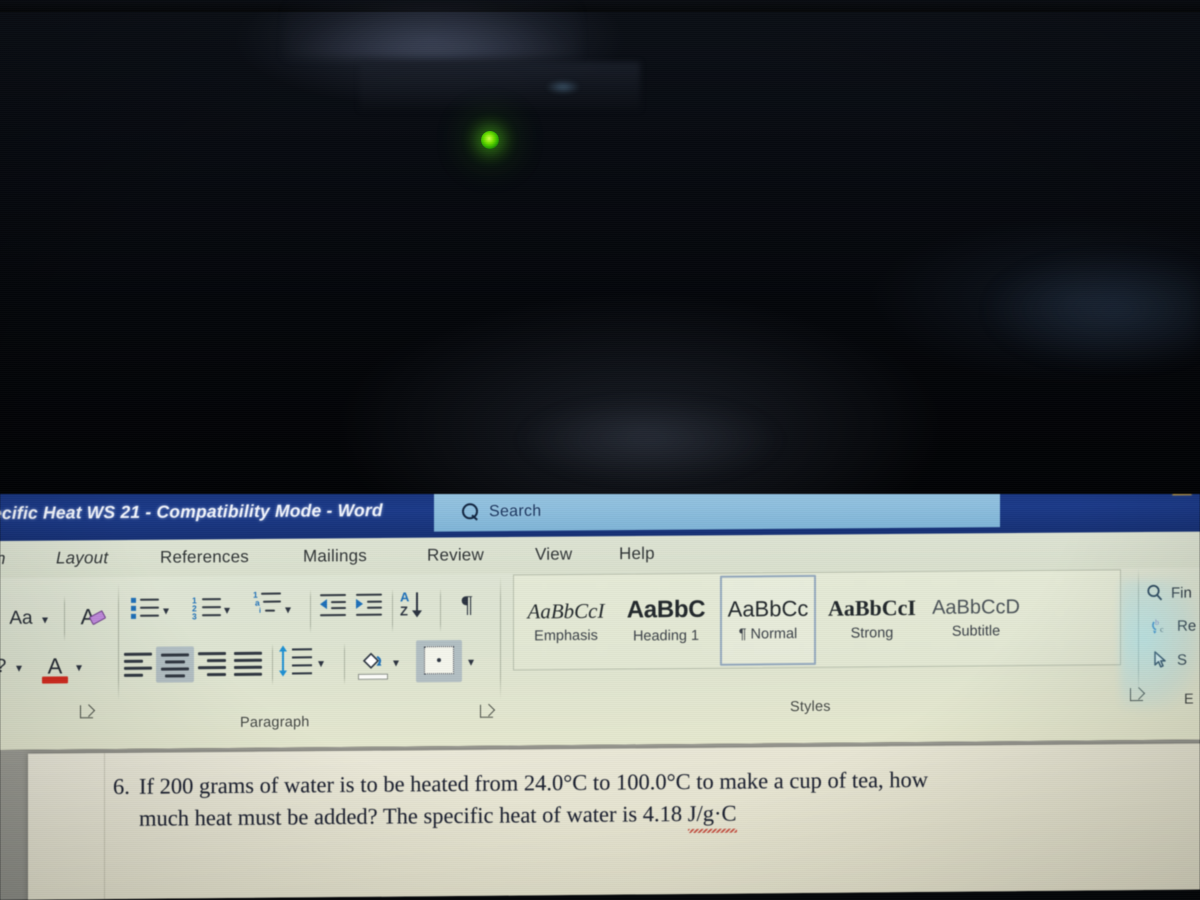  Describe the element at coordinates (414, 605) in the screenshot. I see `sort-button: A Z` at that location.